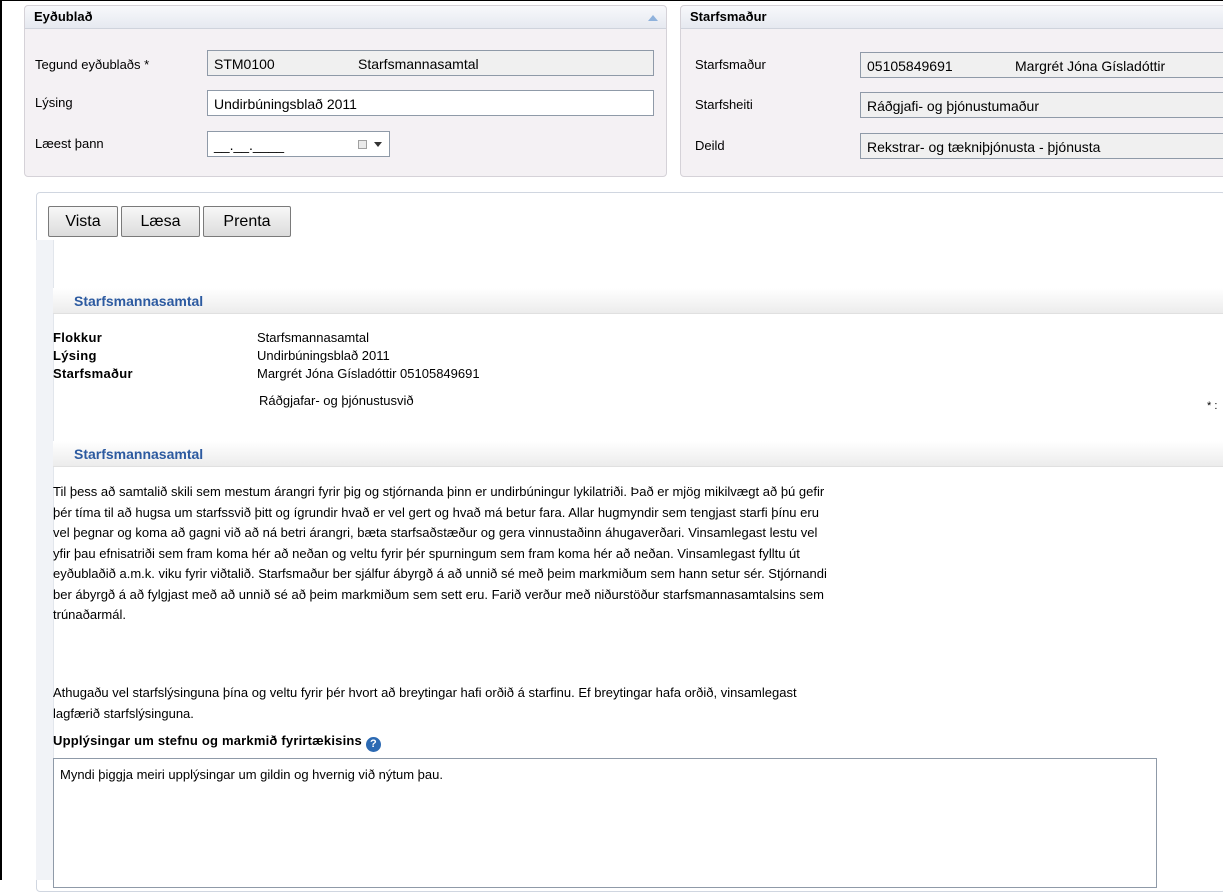 The image size is (1223, 892). What do you see at coordinates (710, 145) in the screenshot?
I see `department-label: Deild` at bounding box center [710, 145].